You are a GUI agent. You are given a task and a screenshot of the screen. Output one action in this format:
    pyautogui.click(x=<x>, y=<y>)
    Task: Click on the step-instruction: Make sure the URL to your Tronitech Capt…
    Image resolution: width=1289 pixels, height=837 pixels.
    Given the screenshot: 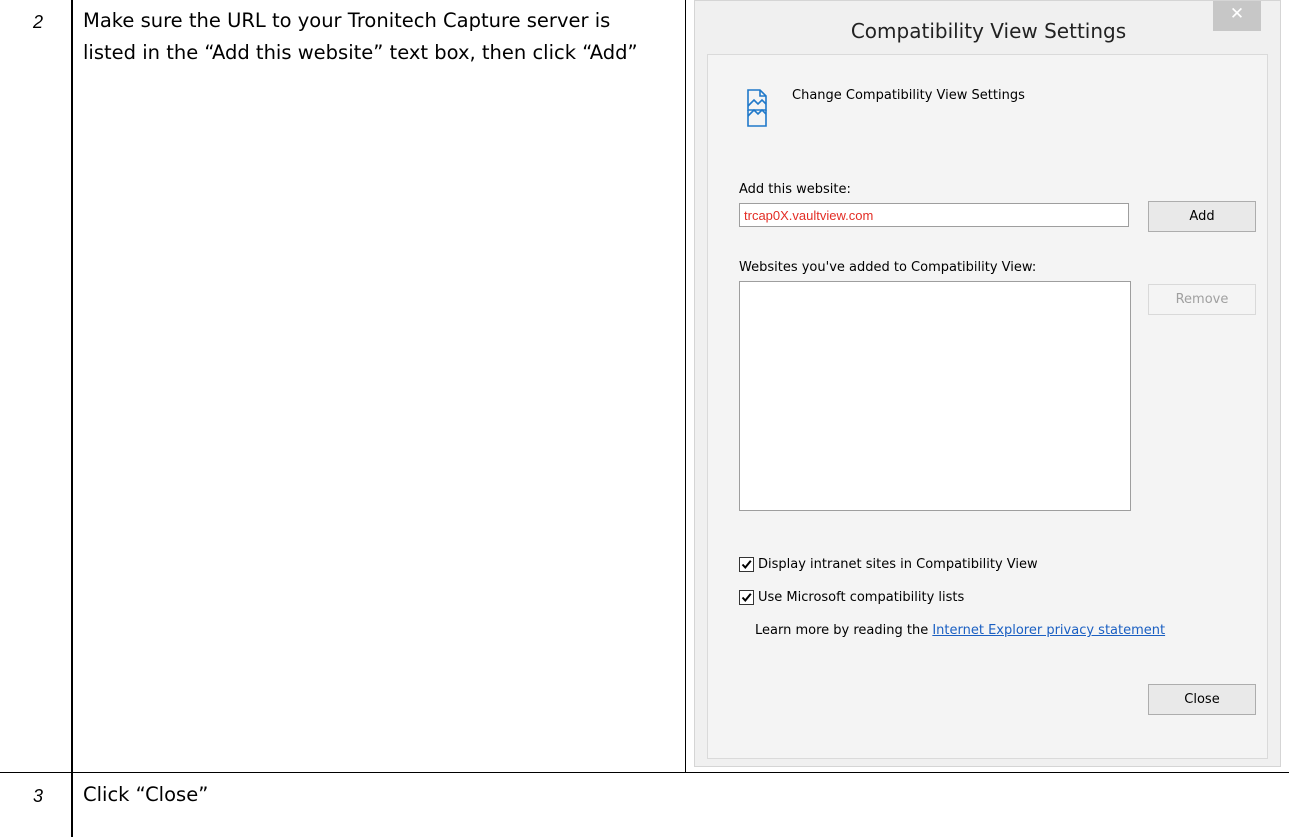 What is the action you would take?
    pyautogui.click(x=360, y=36)
    